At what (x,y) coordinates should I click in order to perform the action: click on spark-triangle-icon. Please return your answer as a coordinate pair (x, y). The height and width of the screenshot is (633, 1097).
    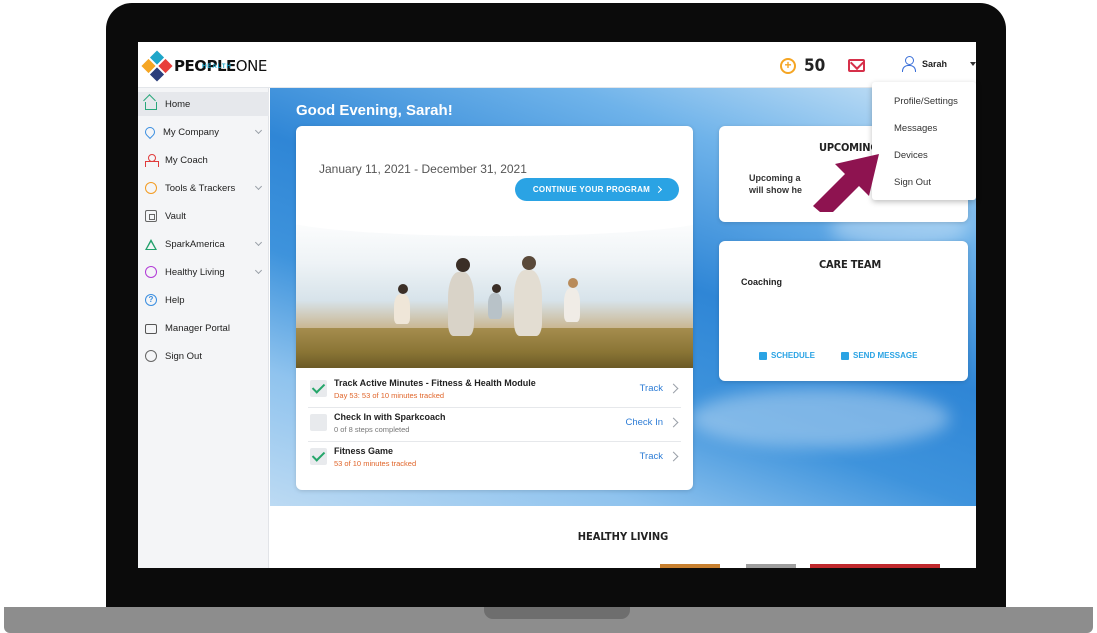
    Looking at the image, I should click on (151, 244).